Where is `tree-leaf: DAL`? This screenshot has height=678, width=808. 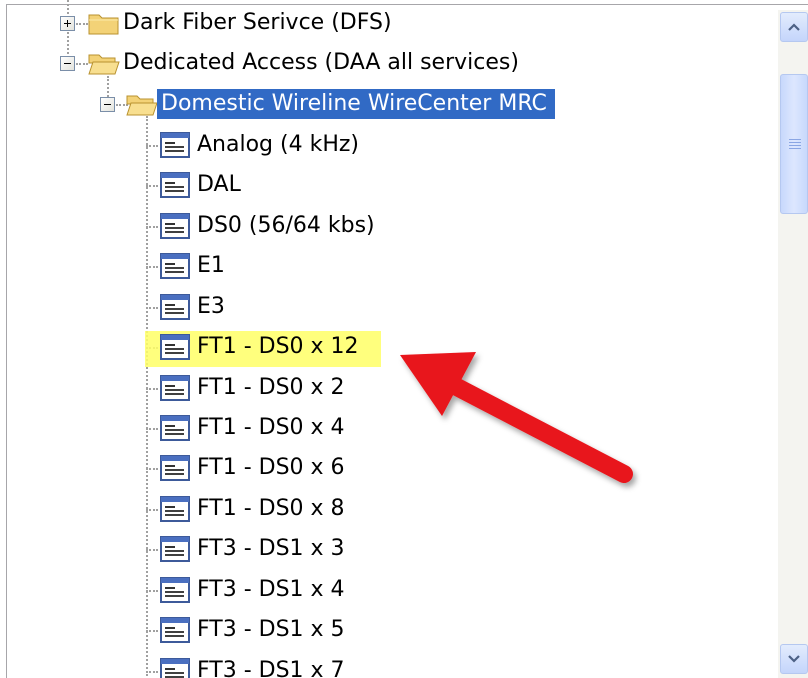
tree-leaf: DAL is located at coordinates (219, 185).